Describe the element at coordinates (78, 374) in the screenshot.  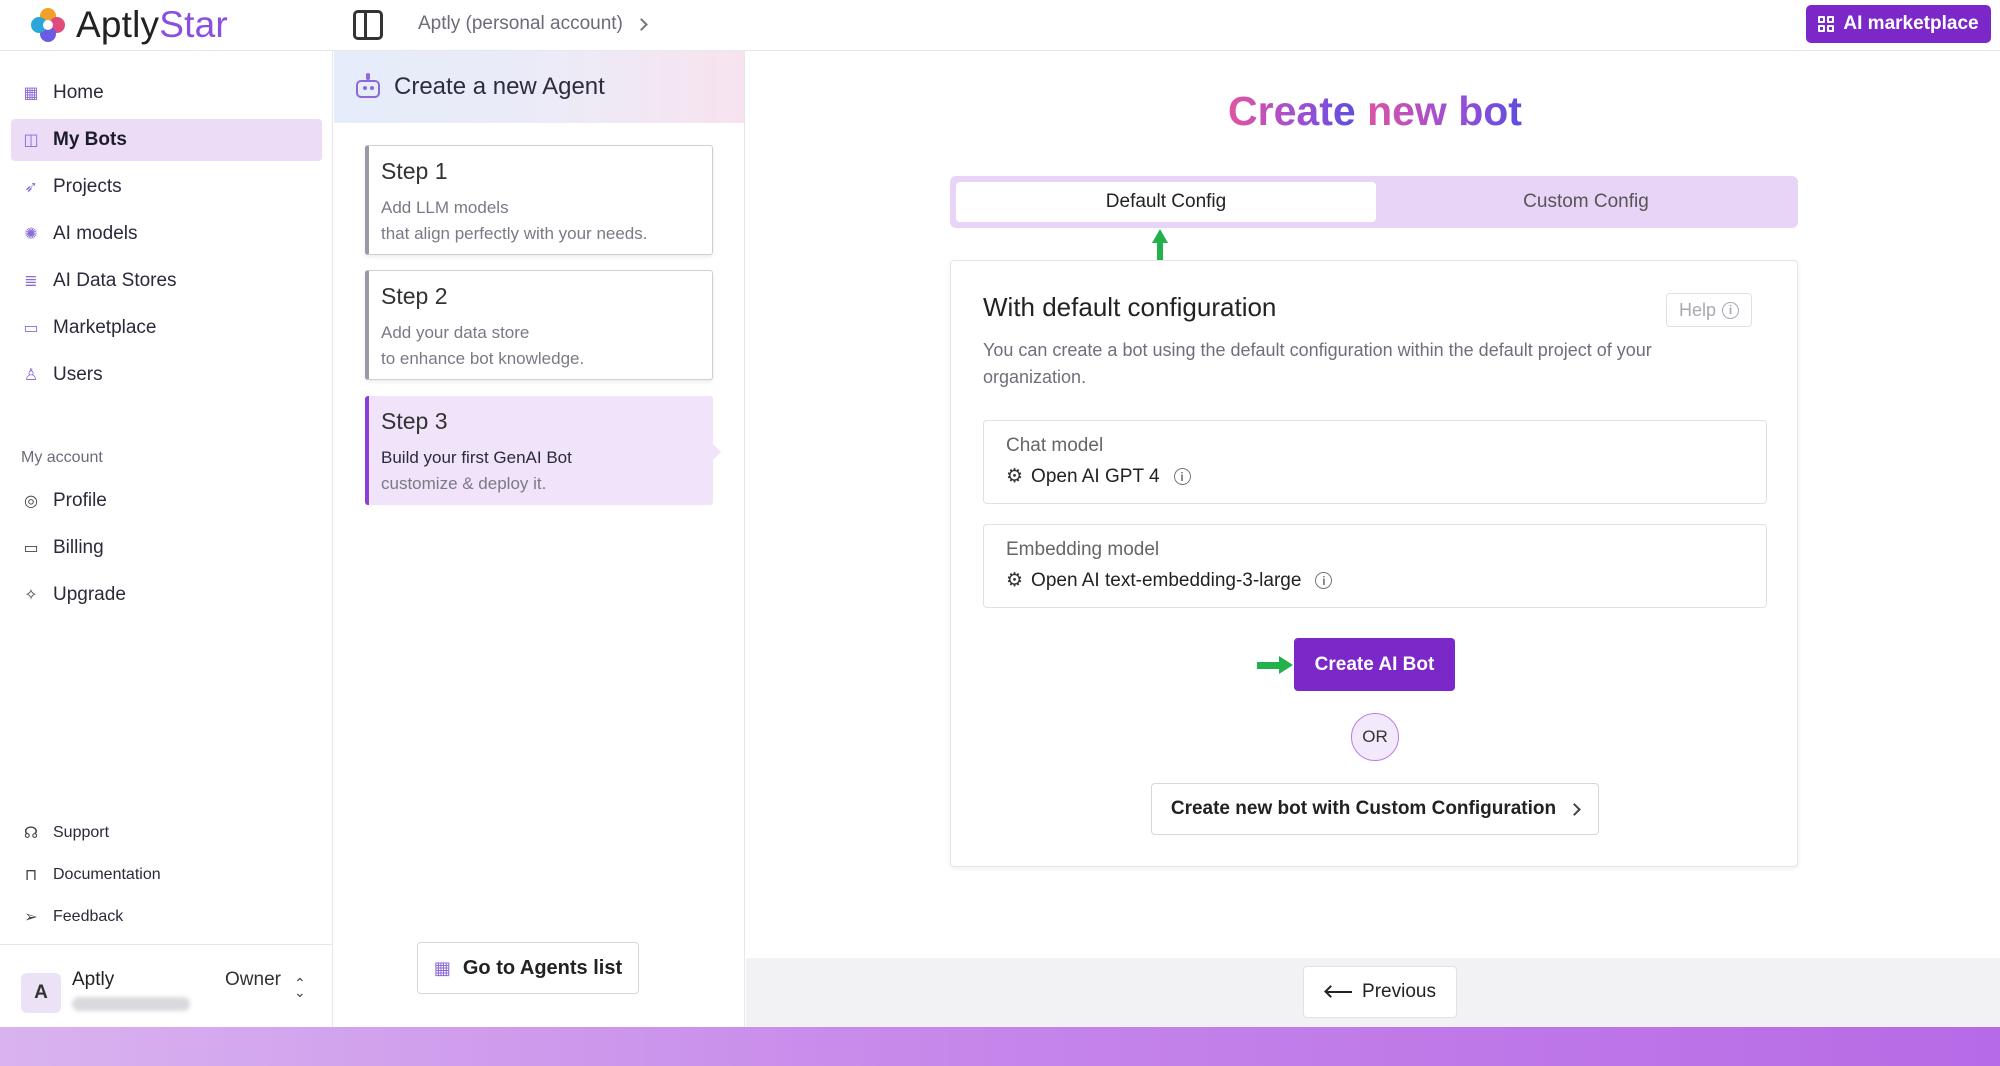
I see `sidebar-item-label: Users` at that location.